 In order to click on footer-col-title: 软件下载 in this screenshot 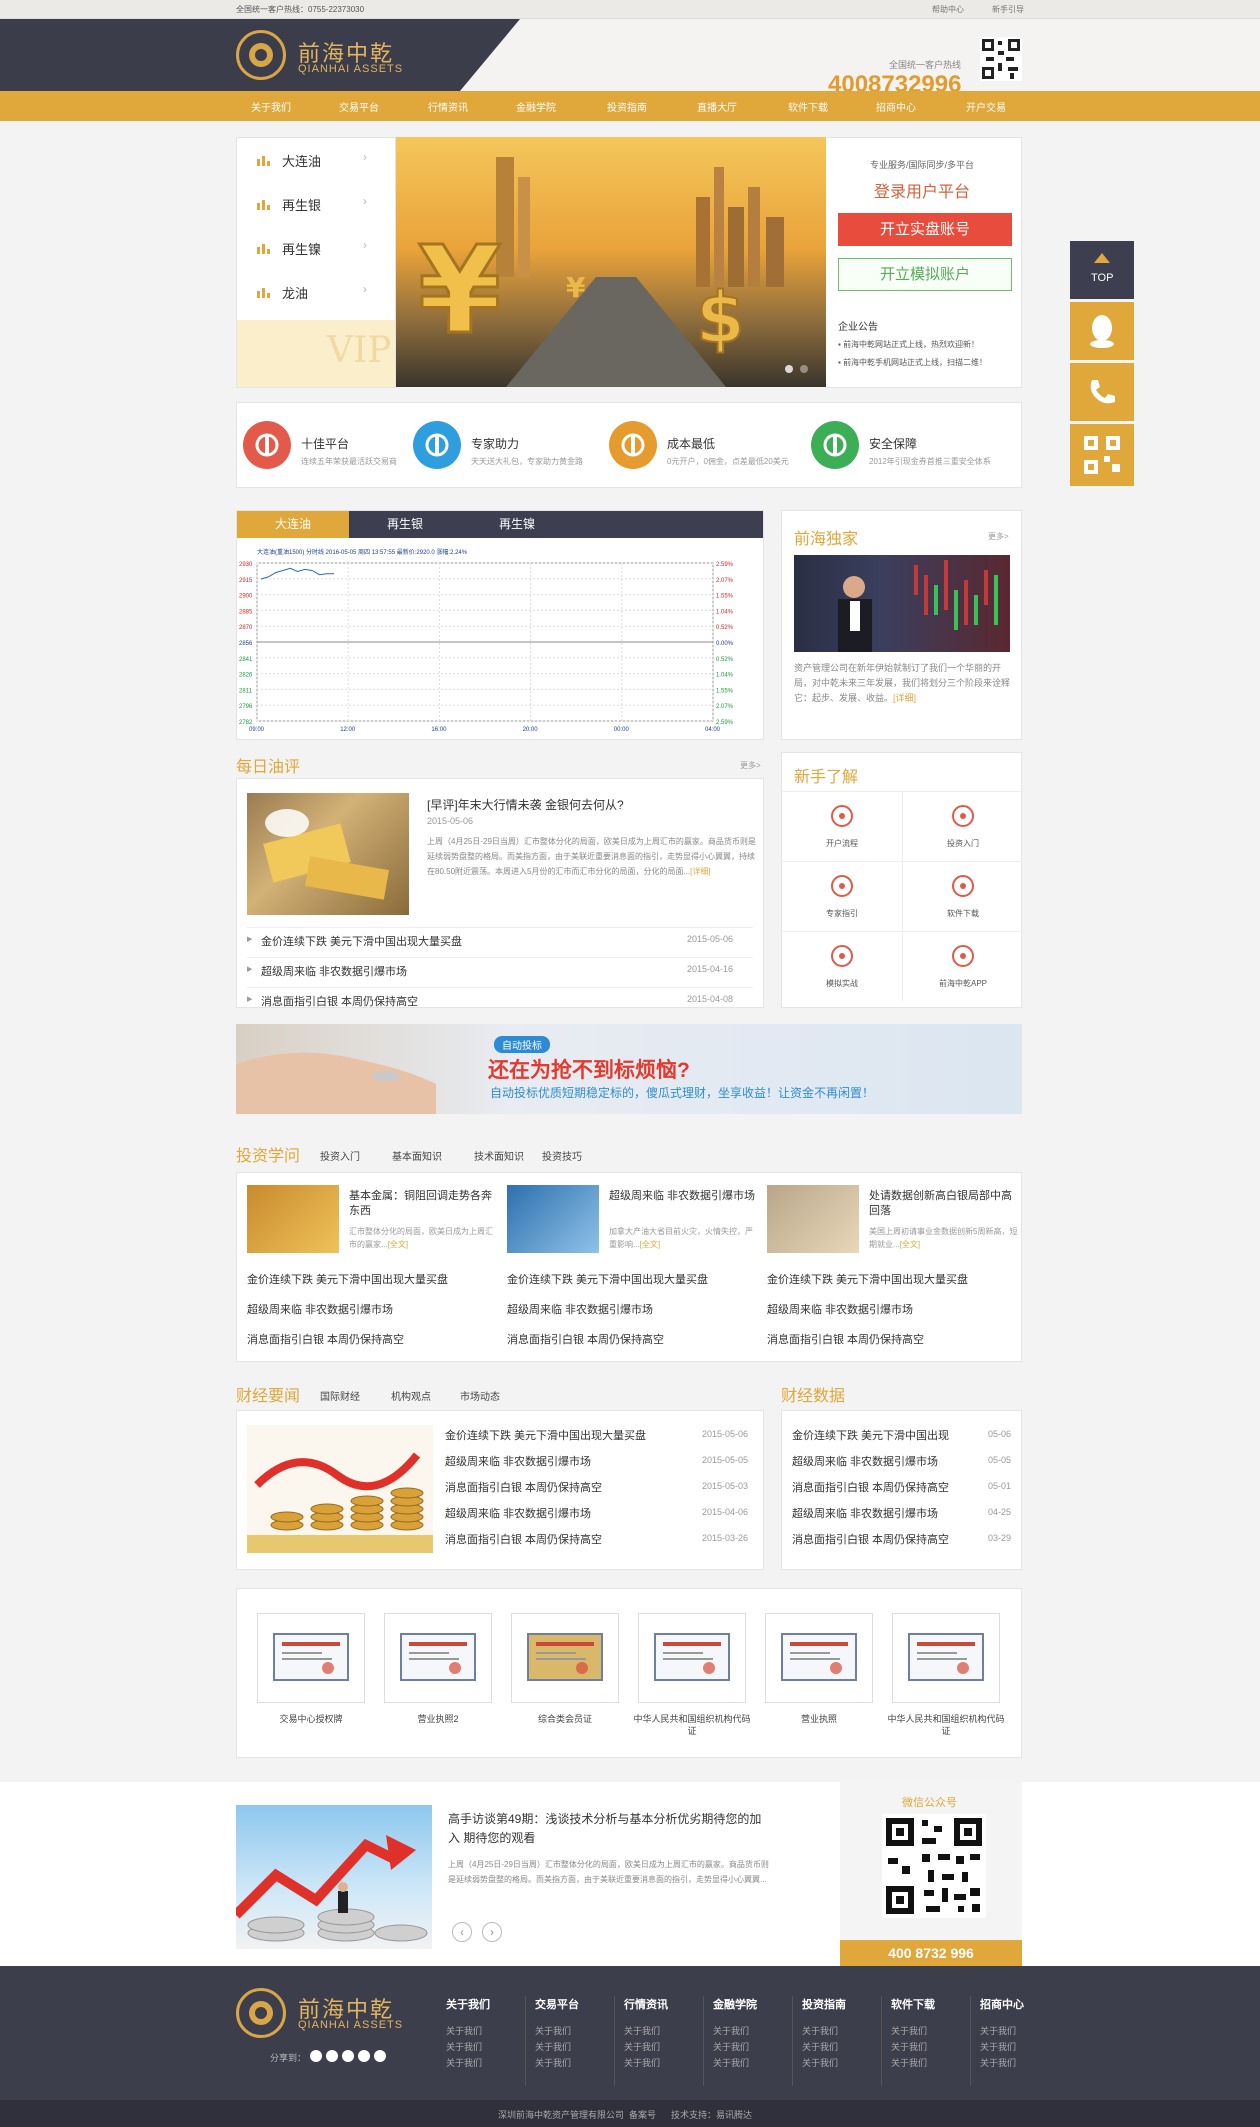, I will do `click(913, 2004)`.